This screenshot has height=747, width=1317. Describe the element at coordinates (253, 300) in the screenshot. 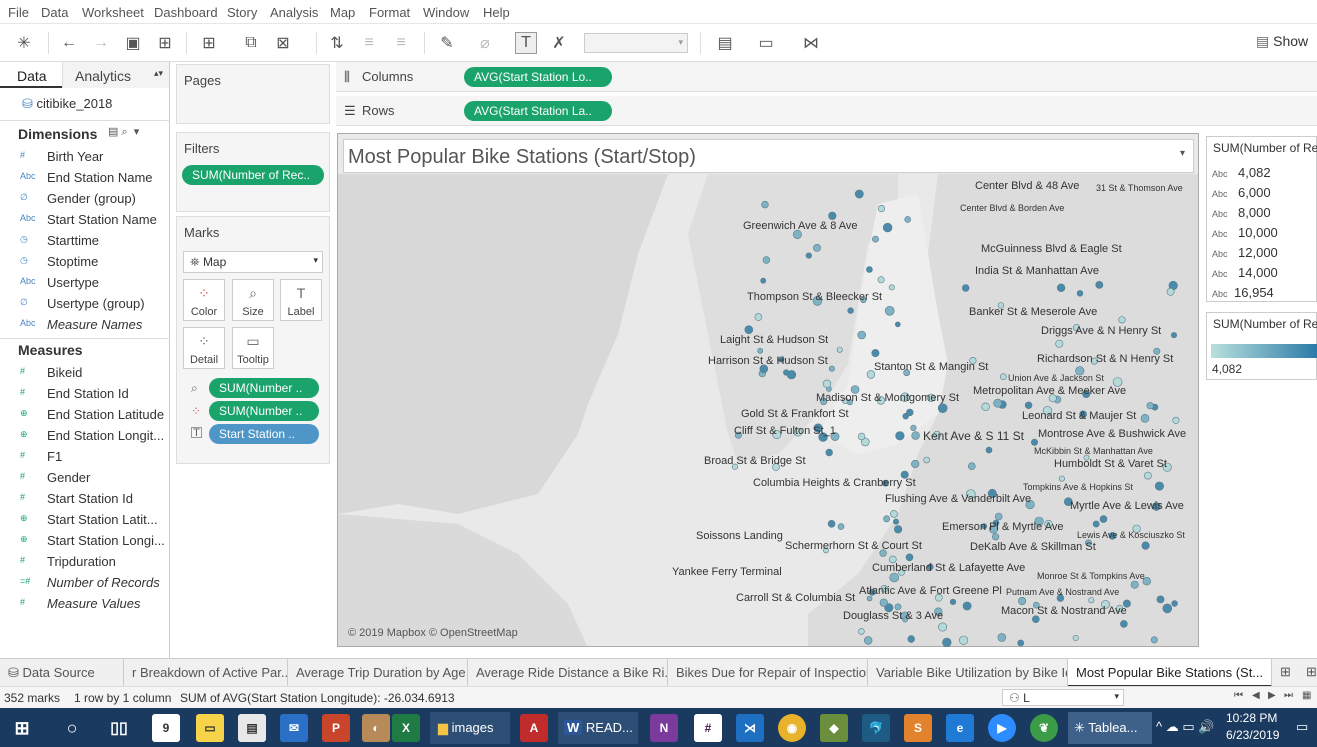

I see `size-button: ⌕ Size` at that location.